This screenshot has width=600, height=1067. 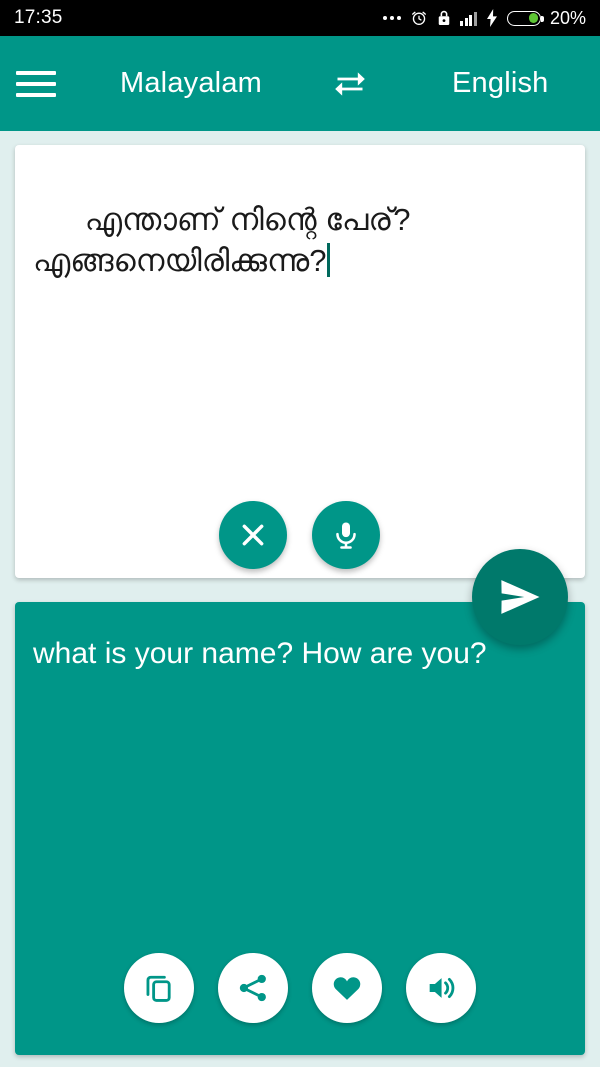 What do you see at coordinates (226, 239) in the screenshot?
I see `source-text-value: എന്താണ് നിന്റെ പേര്? എങ്ങനെയിരിക്കുന്നു?` at bounding box center [226, 239].